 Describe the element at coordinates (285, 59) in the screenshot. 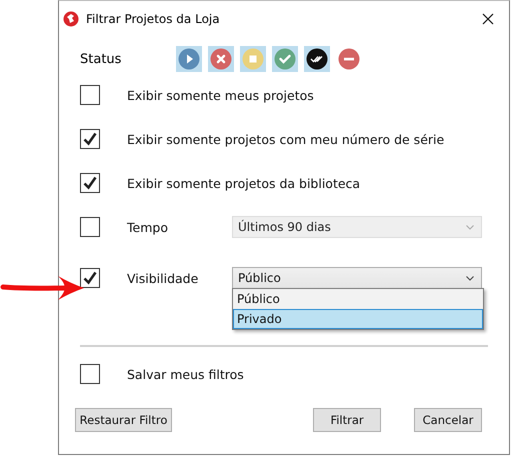

I see `check-icon` at that location.